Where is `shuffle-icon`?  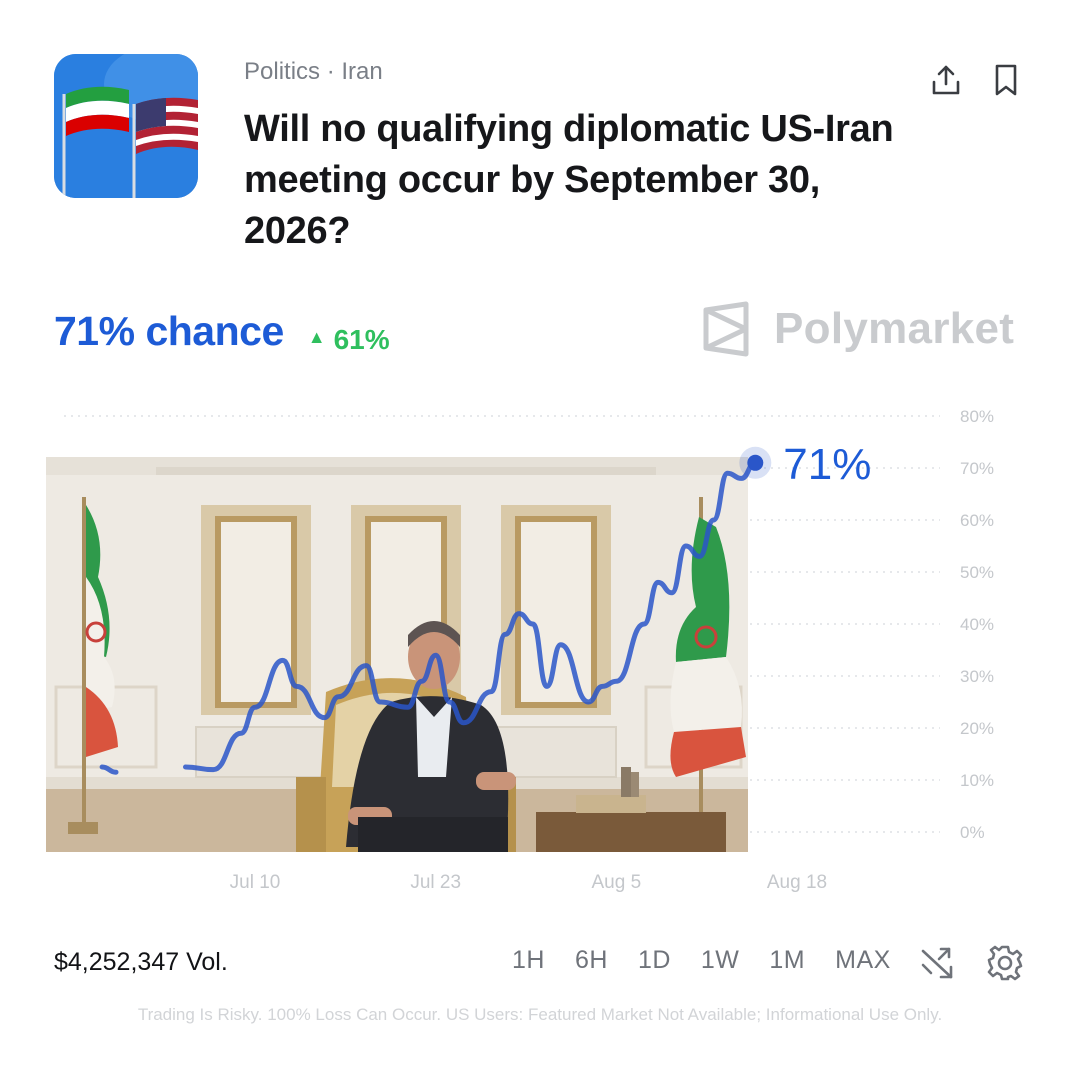
shuffle-icon is located at coordinates (937, 963).